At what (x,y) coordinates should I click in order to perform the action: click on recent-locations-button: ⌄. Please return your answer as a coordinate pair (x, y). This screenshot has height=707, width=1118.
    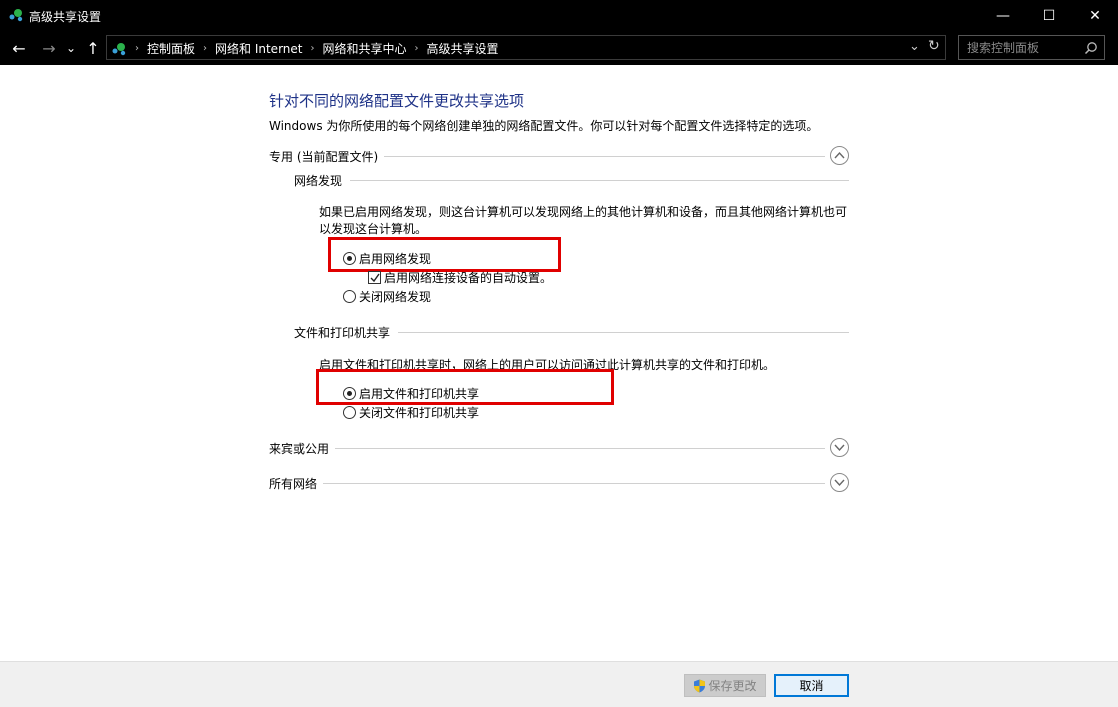
    Looking at the image, I should click on (71, 48).